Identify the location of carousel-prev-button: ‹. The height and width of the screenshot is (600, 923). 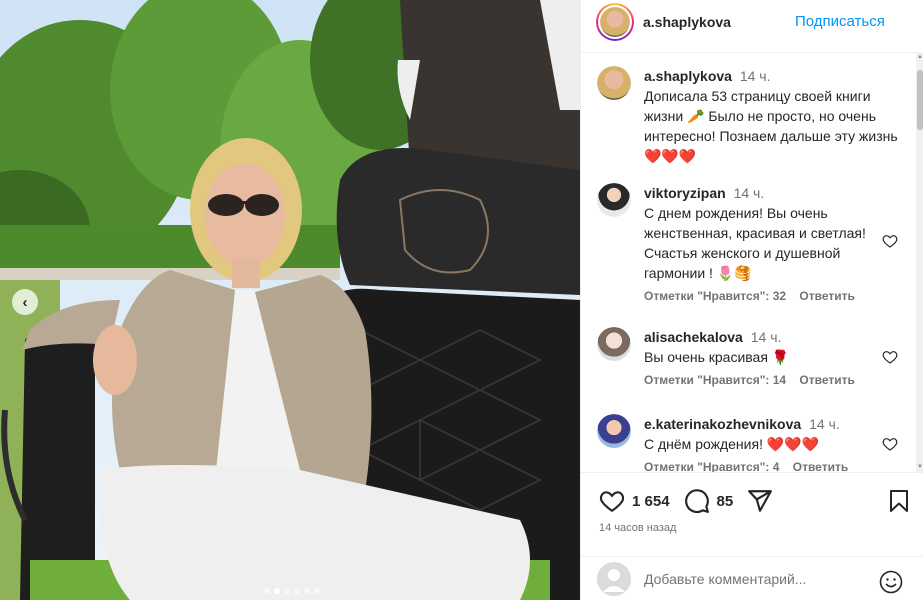
(25, 302).